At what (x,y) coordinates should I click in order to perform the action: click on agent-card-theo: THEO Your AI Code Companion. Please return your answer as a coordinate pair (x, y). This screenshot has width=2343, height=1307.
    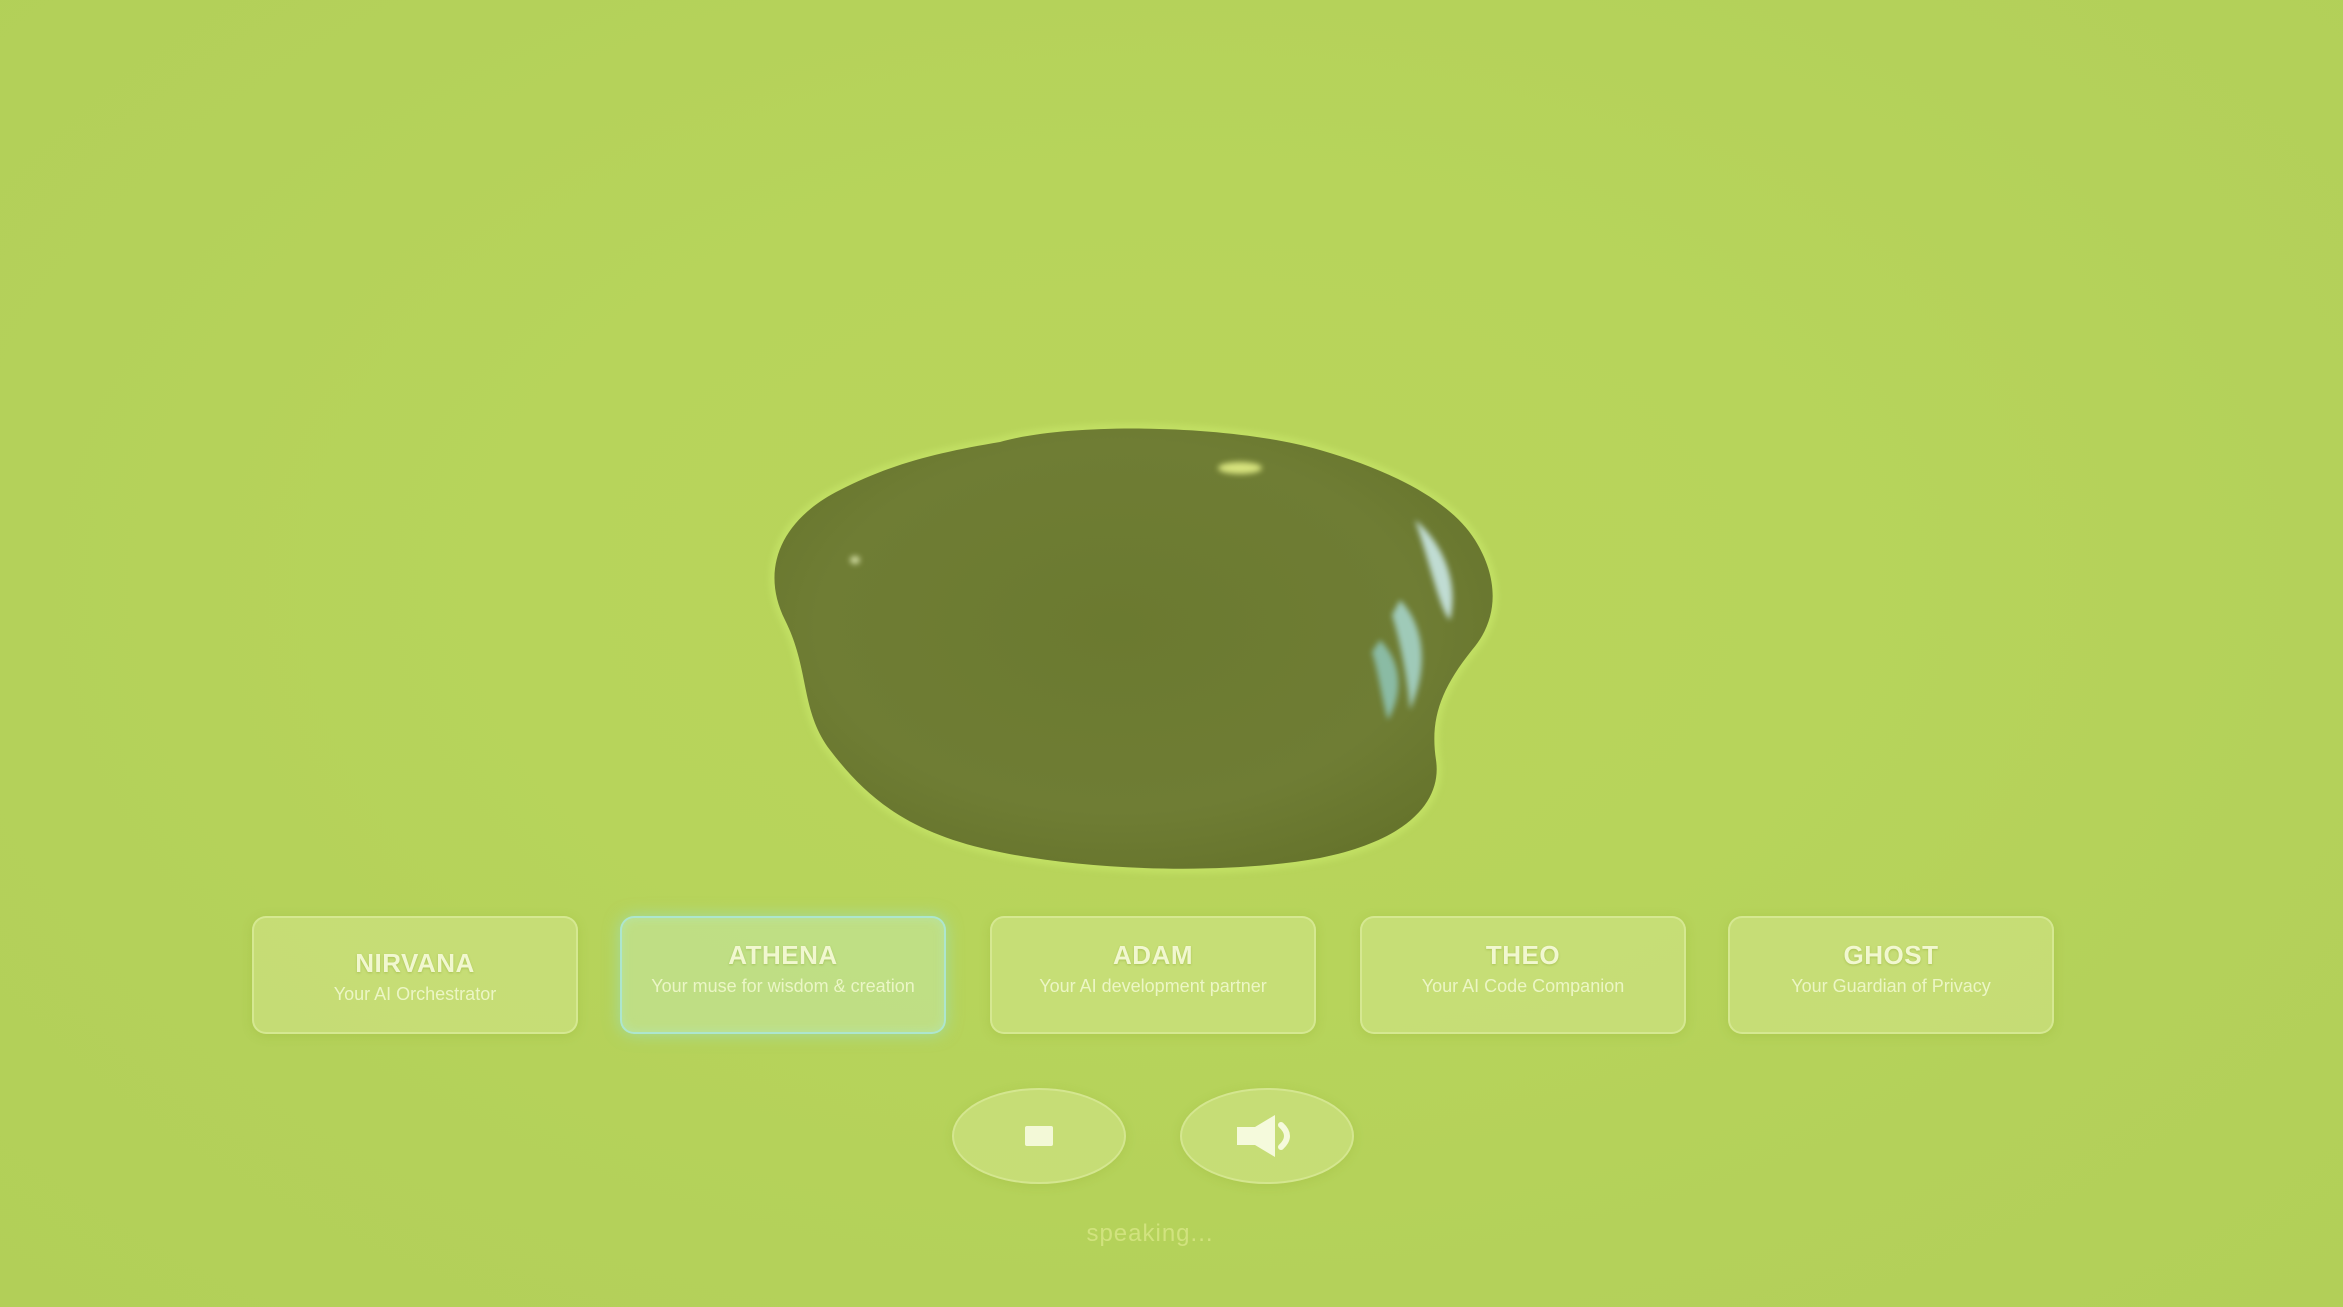
    Looking at the image, I should click on (1523, 975).